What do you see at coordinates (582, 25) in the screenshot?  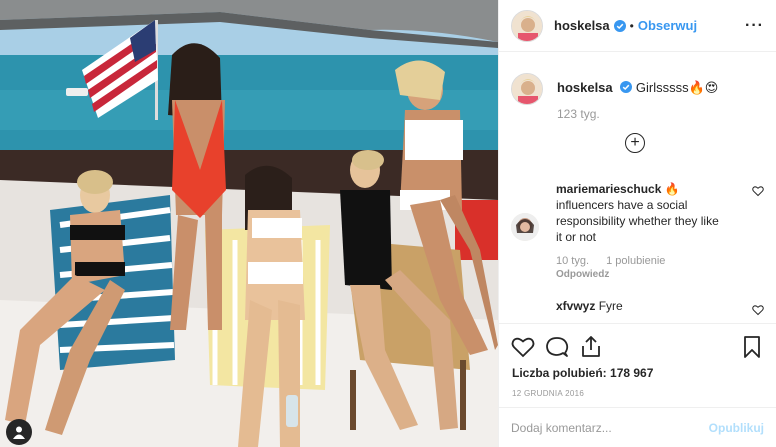 I see `author-username: hoskelsa` at bounding box center [582, 25].